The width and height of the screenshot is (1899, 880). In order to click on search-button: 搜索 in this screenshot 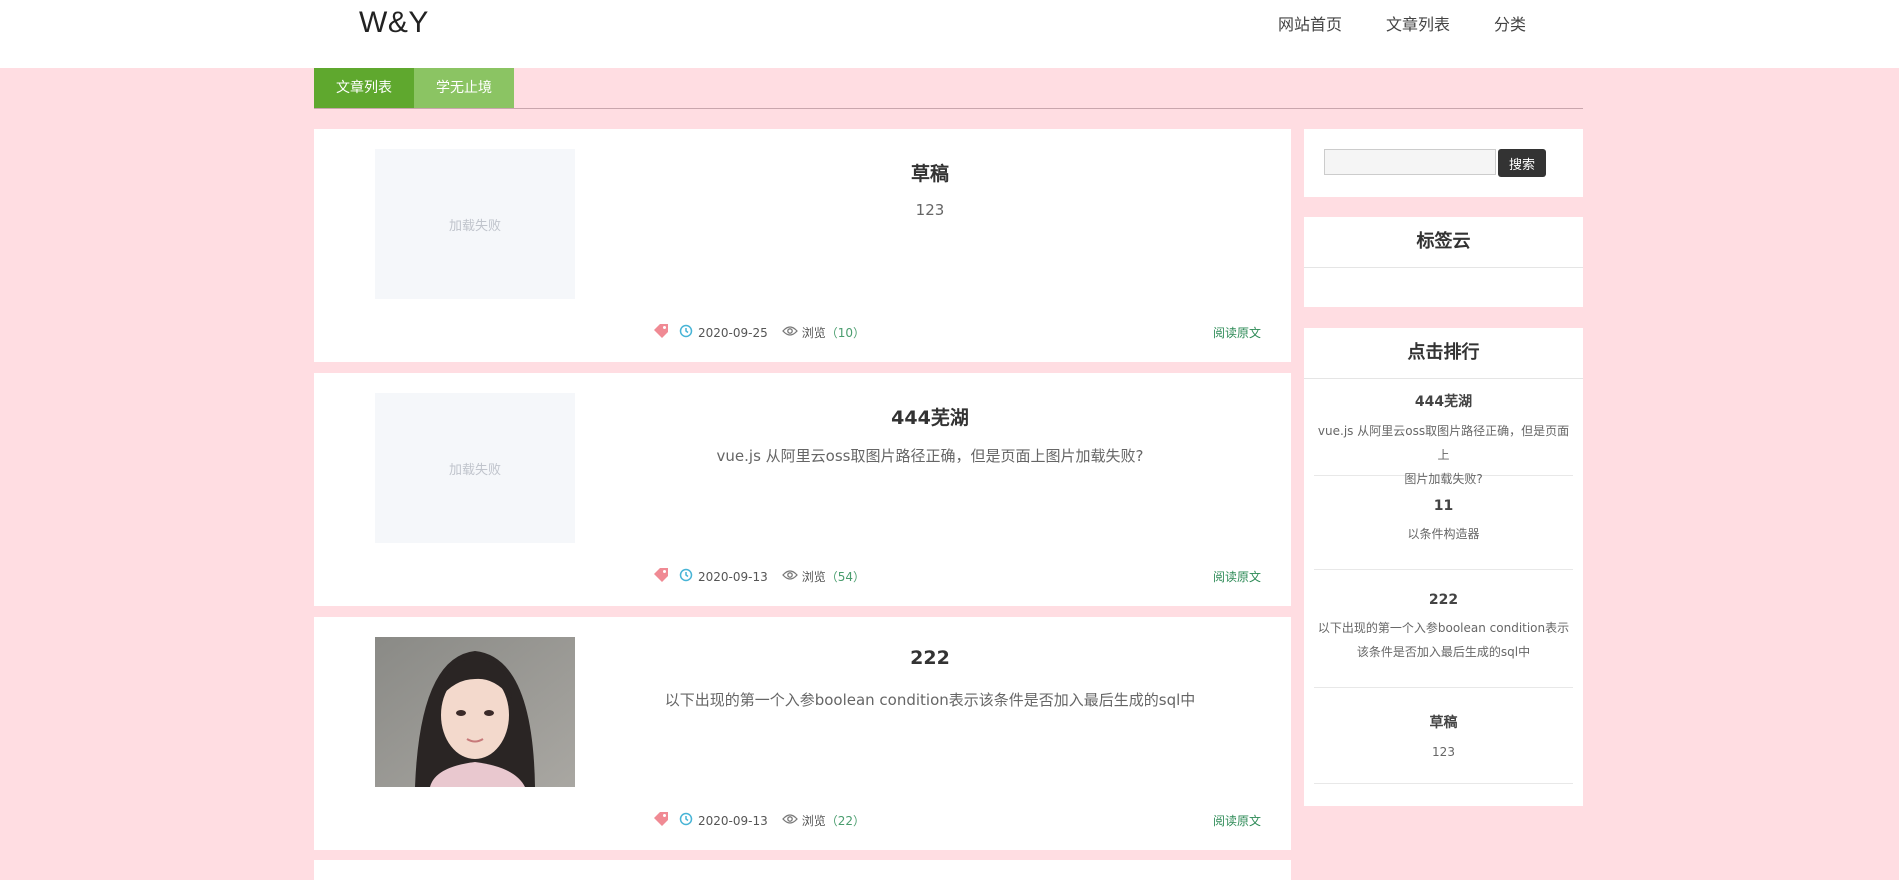, I will do `click(1522, 163)`.